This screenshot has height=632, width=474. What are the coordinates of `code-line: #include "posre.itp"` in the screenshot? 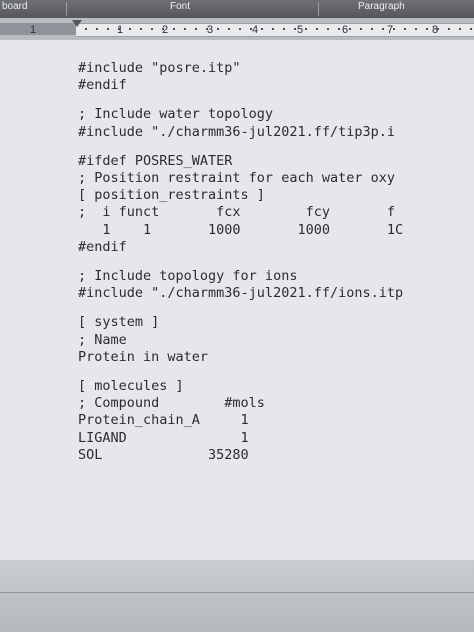 It's located at (276, 68).